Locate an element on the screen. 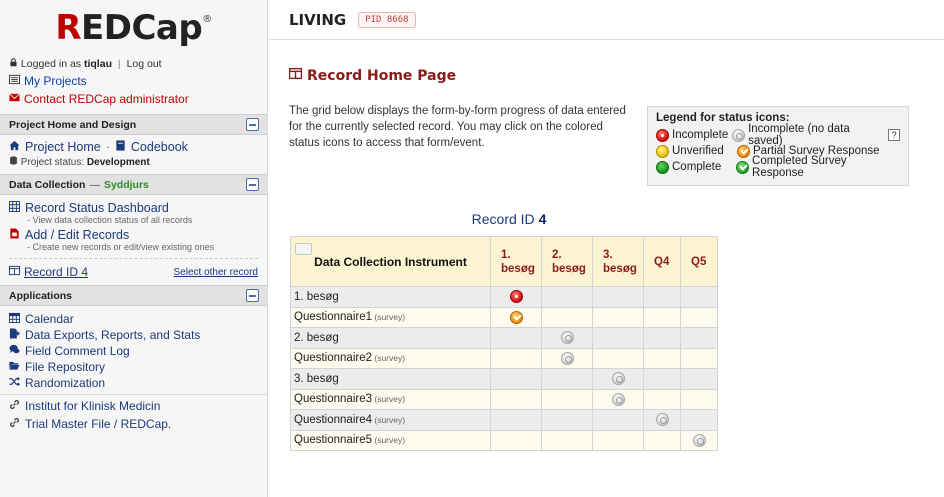 This screenshot has width=944, height=497. record-id-label: Record ID 4 is located at coordinates (56, 272).